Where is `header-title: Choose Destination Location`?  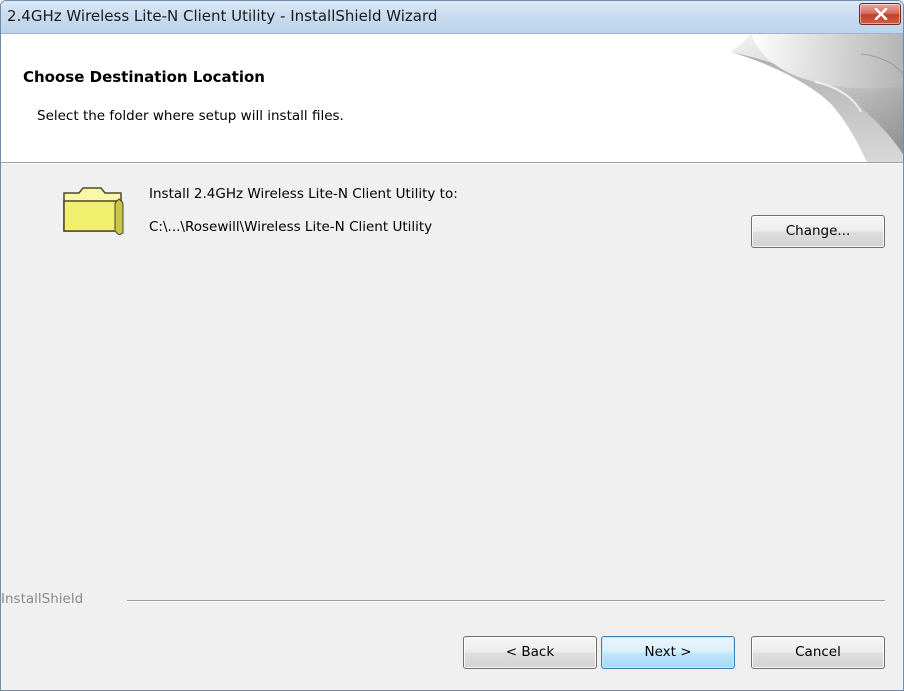
header-title: Choose Destination Location is located at coordinates (144, 77).